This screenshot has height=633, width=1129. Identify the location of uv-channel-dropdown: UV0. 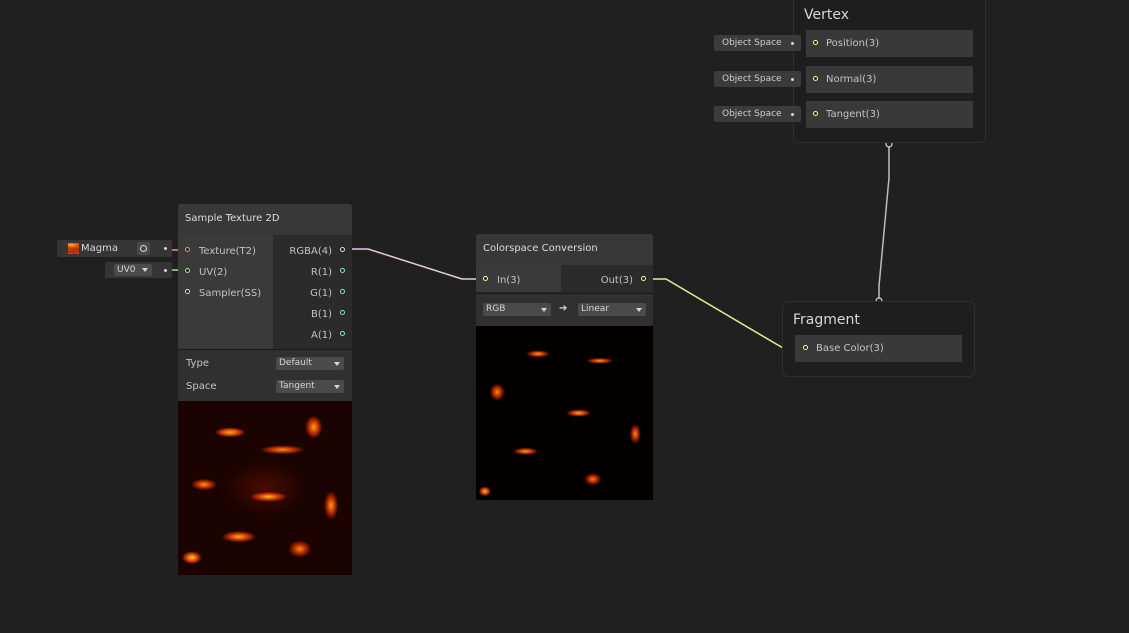
(133, 270).